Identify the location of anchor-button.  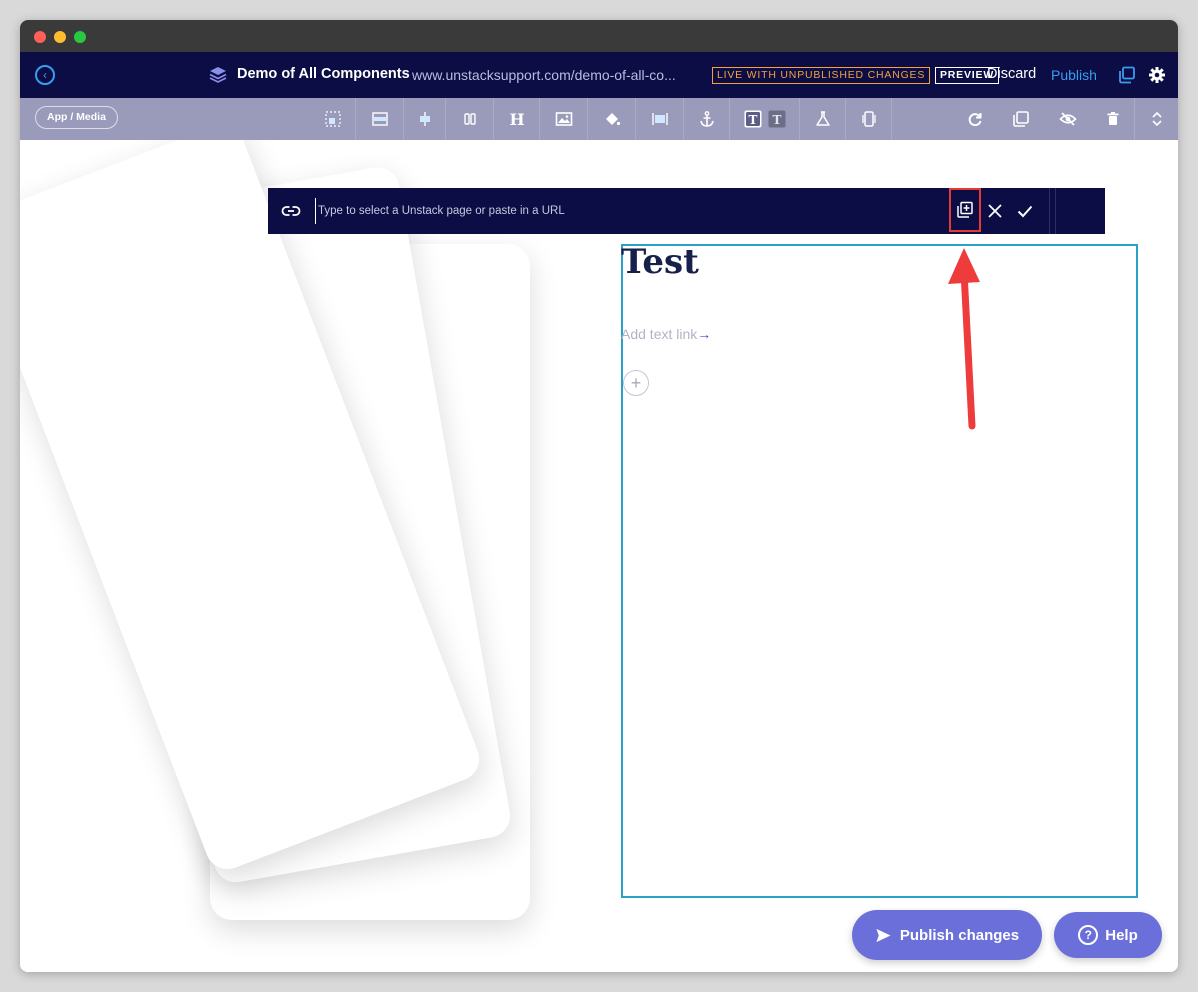
(706, 119).